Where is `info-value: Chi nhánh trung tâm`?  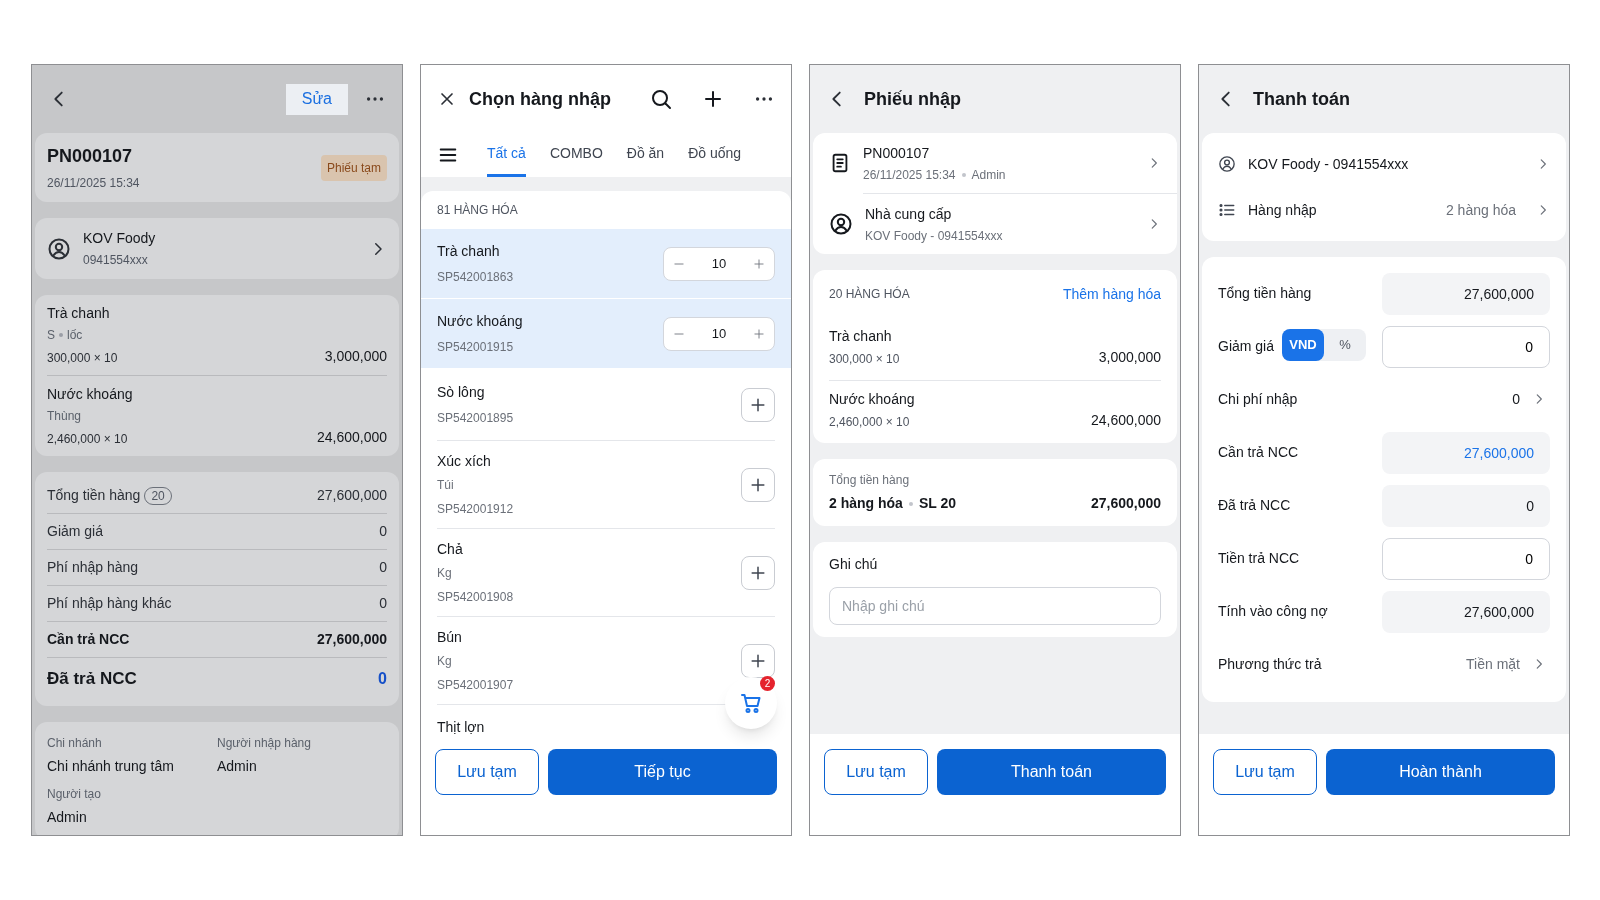
info-value: Chi nhánh trung tâm is located at coordinates (111, 766).